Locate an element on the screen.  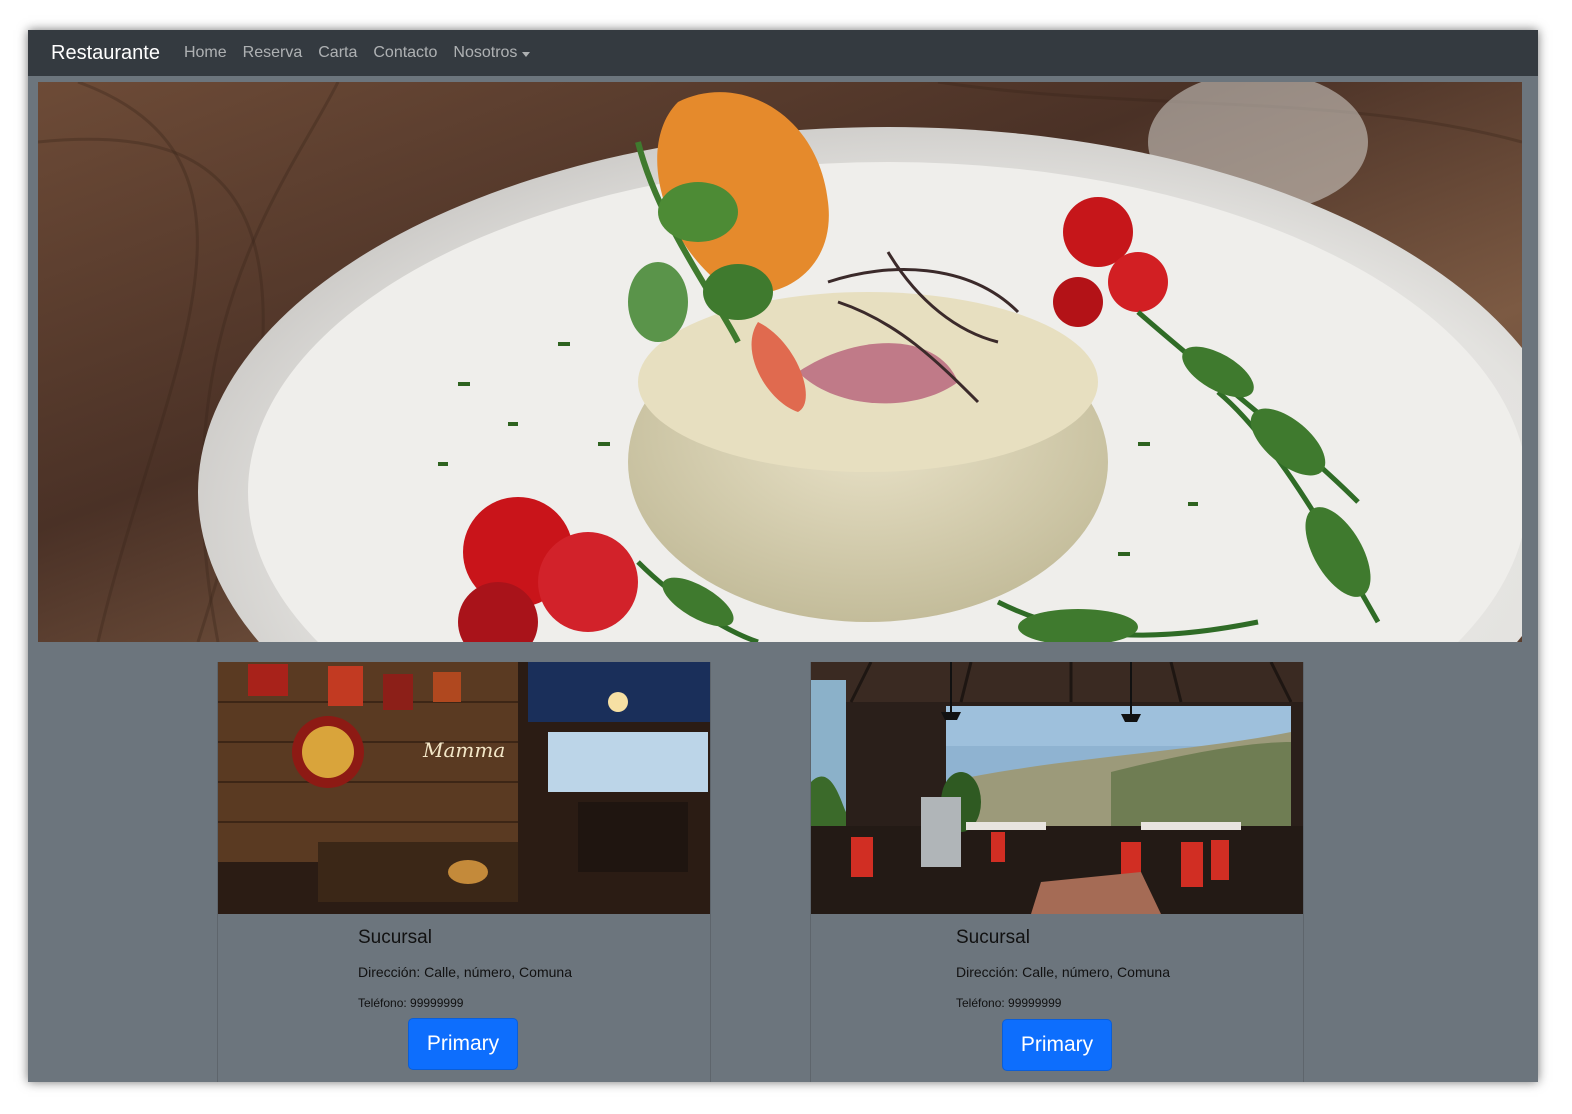
svg-text: Mamma is located at coordinates (463, 750).